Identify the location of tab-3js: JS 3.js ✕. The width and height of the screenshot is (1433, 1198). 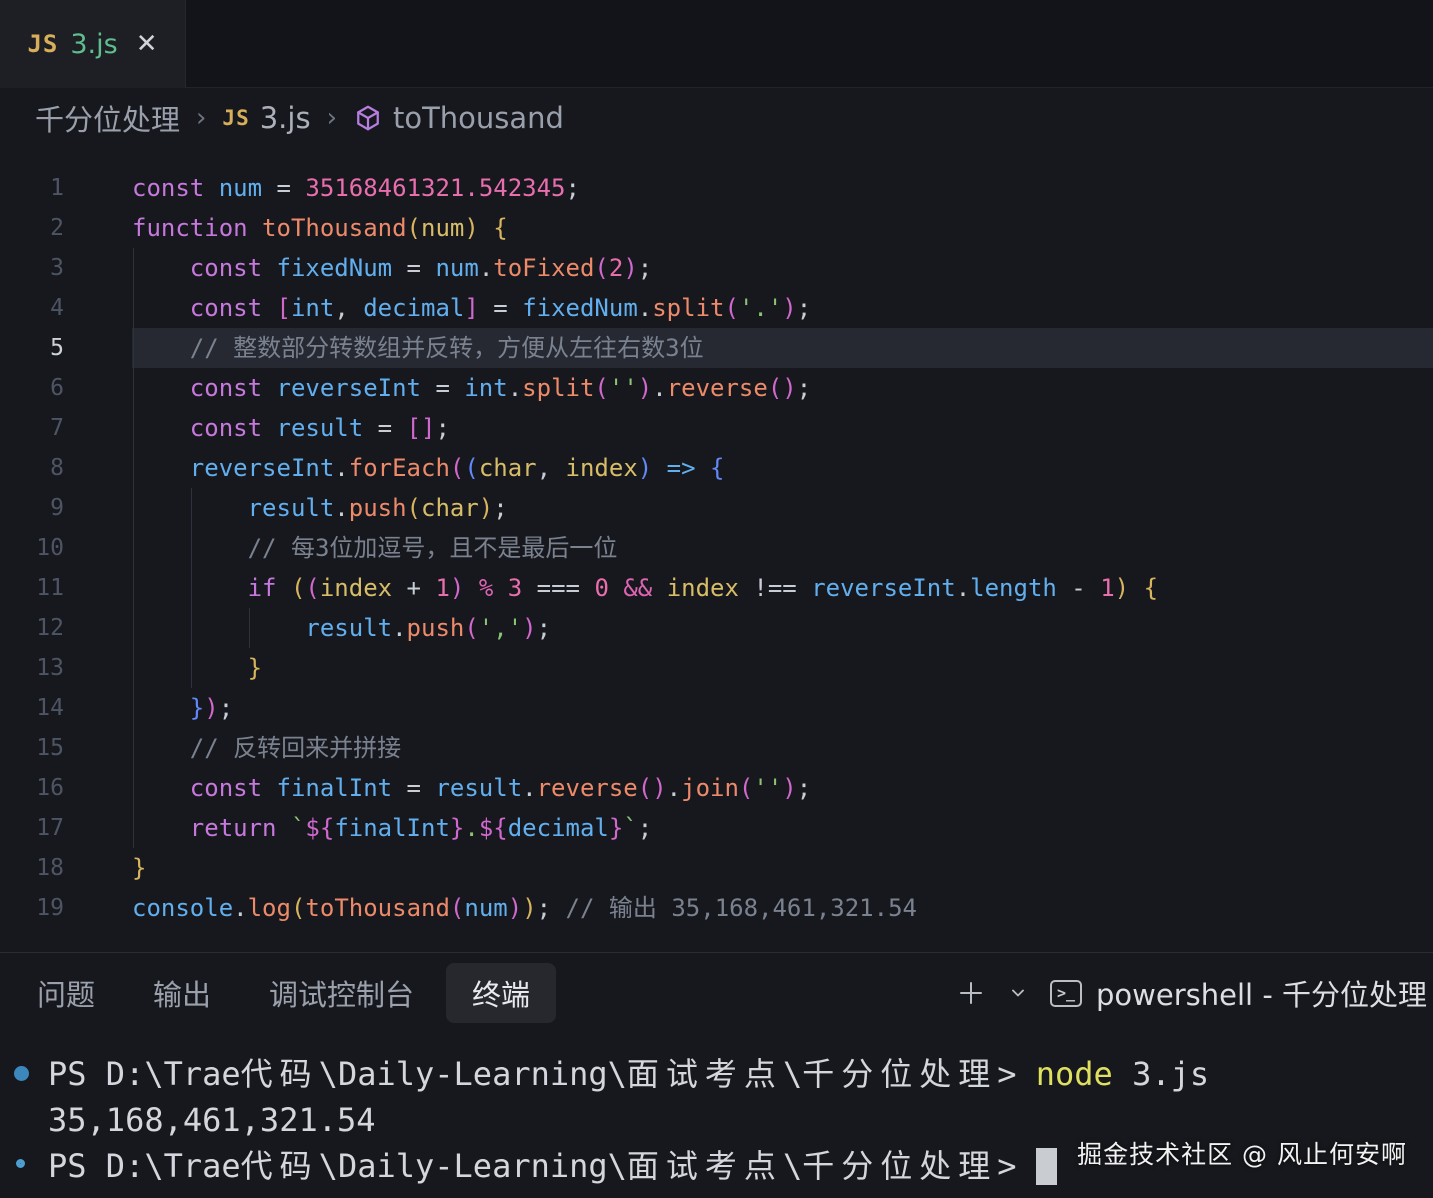
(93, 44).